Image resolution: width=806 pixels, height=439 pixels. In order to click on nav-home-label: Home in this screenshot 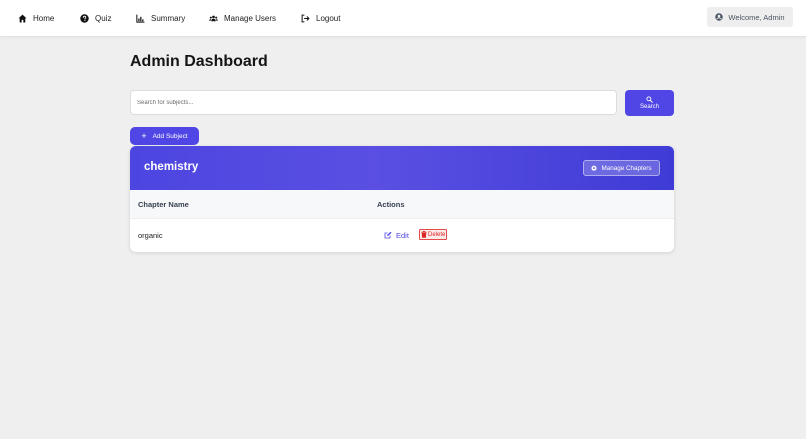, I will do `click(44, 18)`.